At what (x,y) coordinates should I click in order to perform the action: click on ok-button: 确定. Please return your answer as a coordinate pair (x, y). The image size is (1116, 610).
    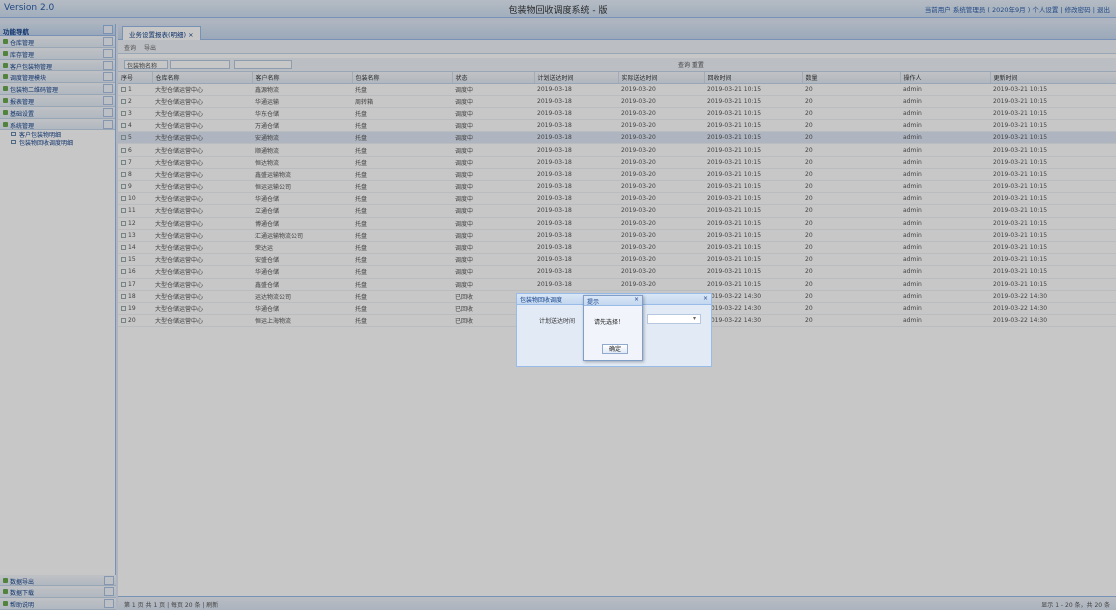
    Looking at the image, I should click on (615, 349).